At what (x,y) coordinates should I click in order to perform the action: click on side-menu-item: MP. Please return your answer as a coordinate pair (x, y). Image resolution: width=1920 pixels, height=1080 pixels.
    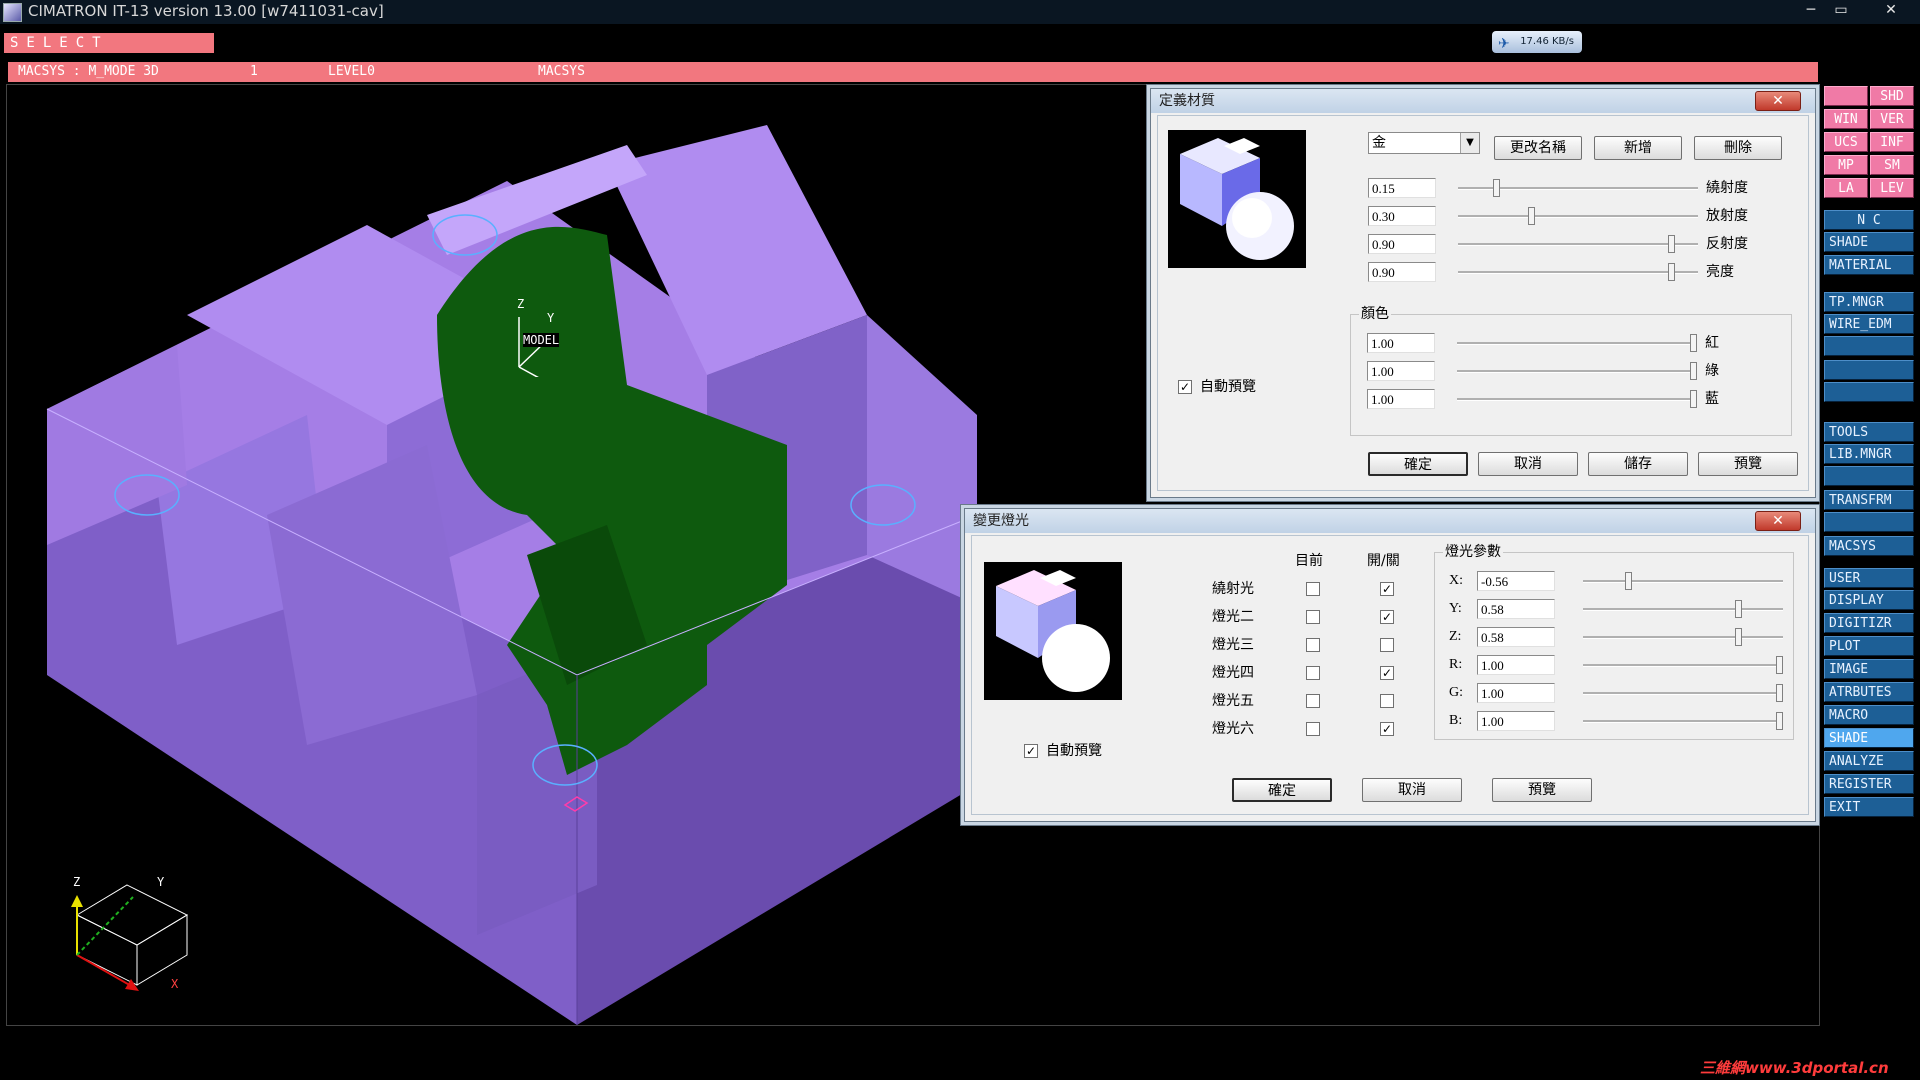
    Looking at the image, I should click on (1846, 165).